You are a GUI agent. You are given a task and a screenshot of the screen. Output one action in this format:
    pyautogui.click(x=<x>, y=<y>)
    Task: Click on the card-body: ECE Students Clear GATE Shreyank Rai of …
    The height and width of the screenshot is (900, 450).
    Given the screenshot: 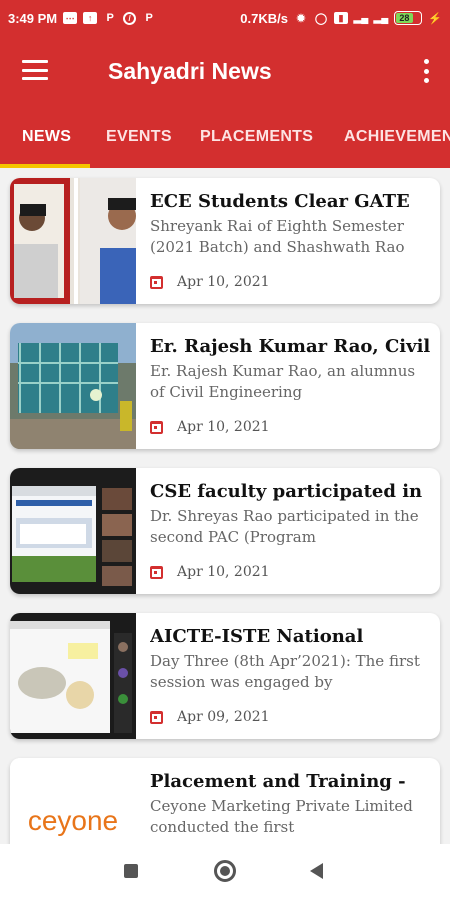 What is the action you would take?
    pyautogui.click(x=291, y=224)
    